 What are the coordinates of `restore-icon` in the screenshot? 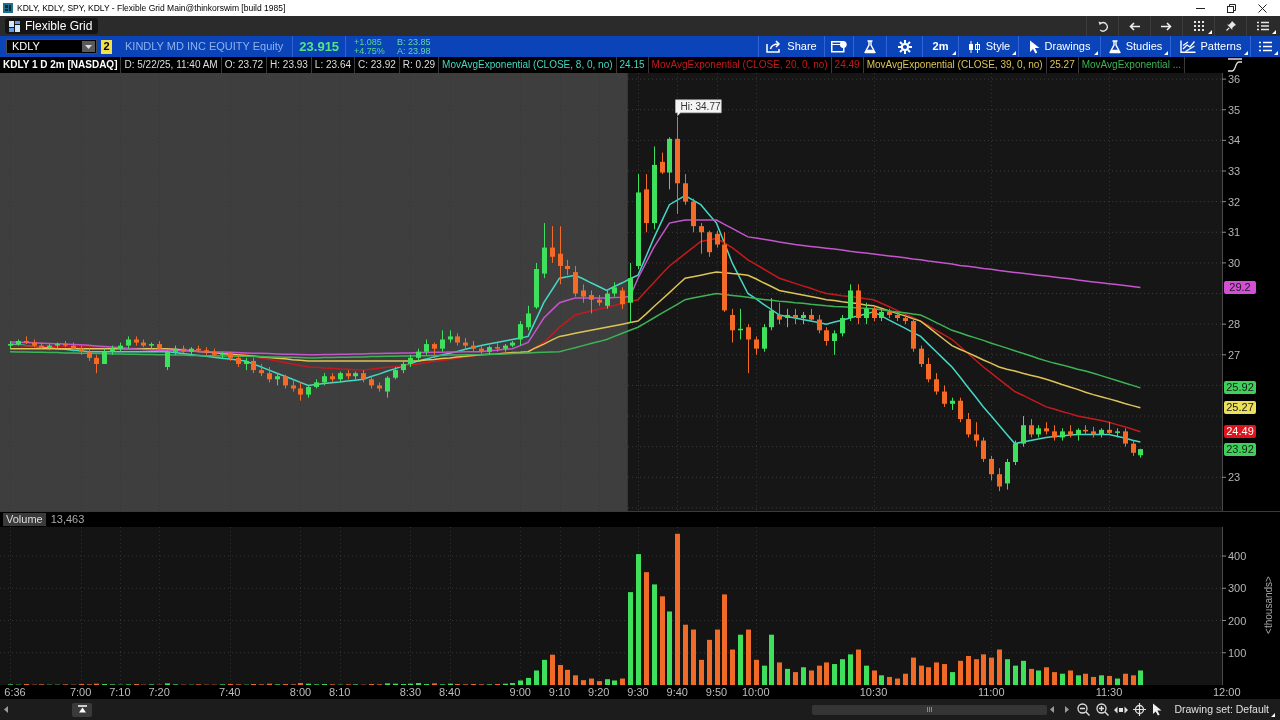 It's located at (1231, 8).